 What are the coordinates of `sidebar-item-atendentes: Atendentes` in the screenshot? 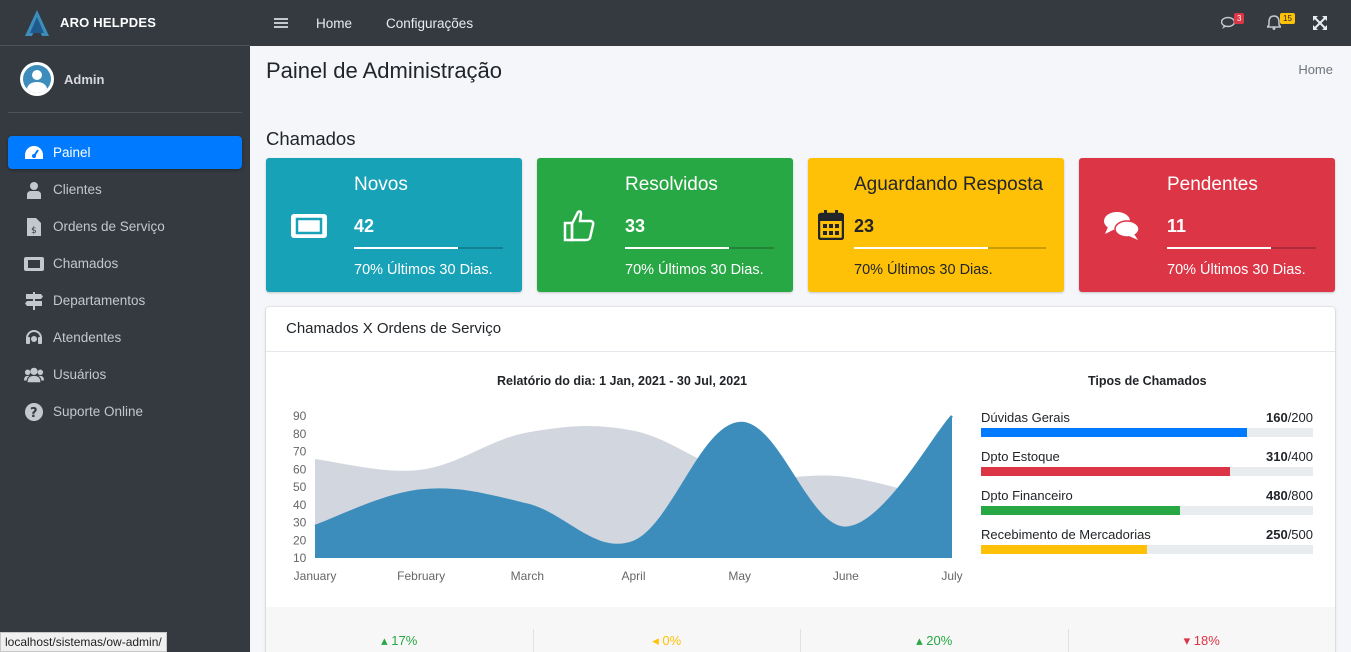 It's located at (125, 337).